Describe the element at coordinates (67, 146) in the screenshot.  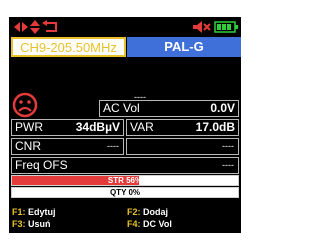
I see `cnr-cell: CNR ----` at that location.